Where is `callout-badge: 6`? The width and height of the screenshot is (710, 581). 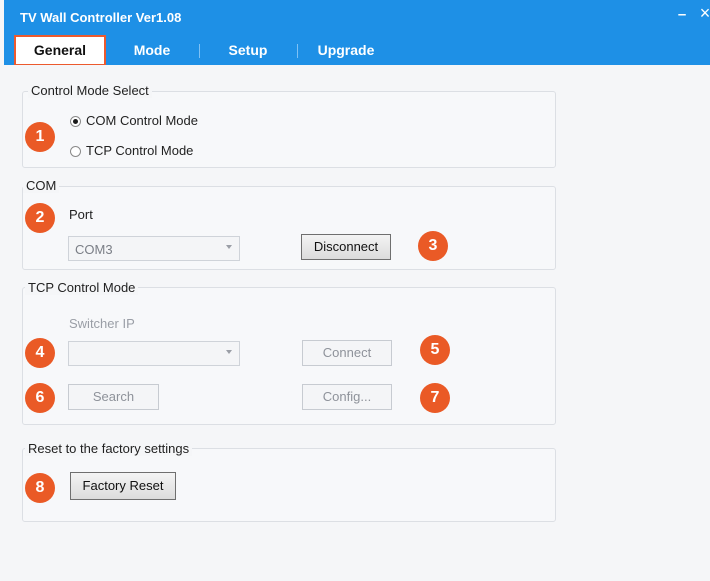
callout-badge: 6 is located at coordinates (40, 398).